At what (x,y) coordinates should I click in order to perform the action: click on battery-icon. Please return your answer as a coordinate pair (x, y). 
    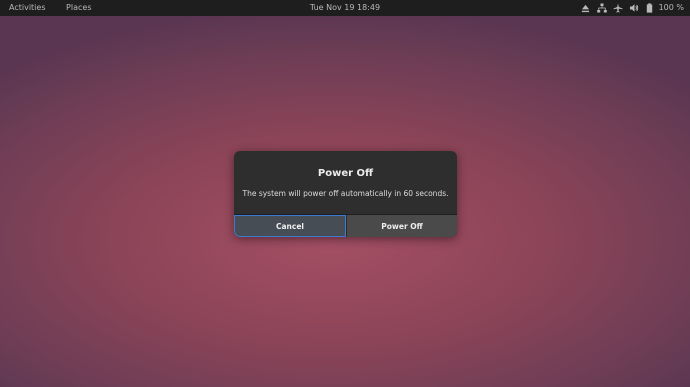
    Looking at the image, I should click on (650, 8).